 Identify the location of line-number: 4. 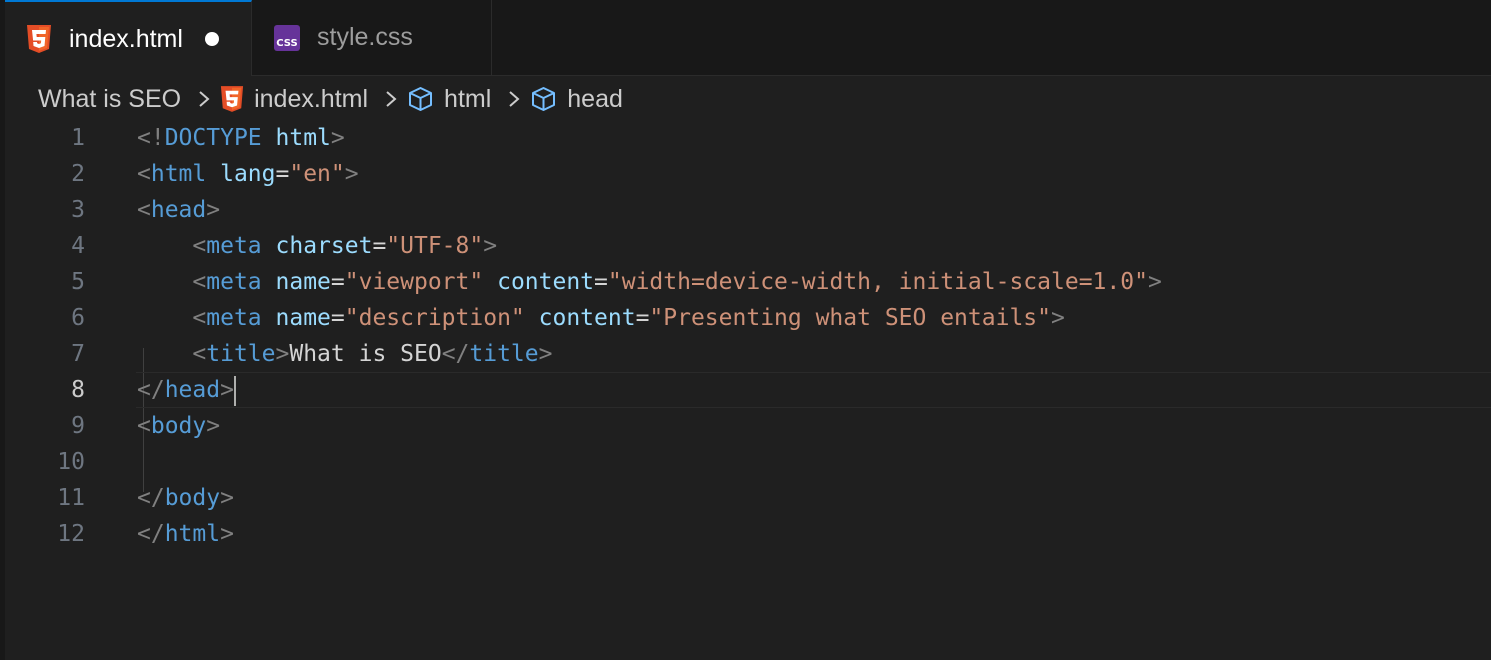
(78, 246).